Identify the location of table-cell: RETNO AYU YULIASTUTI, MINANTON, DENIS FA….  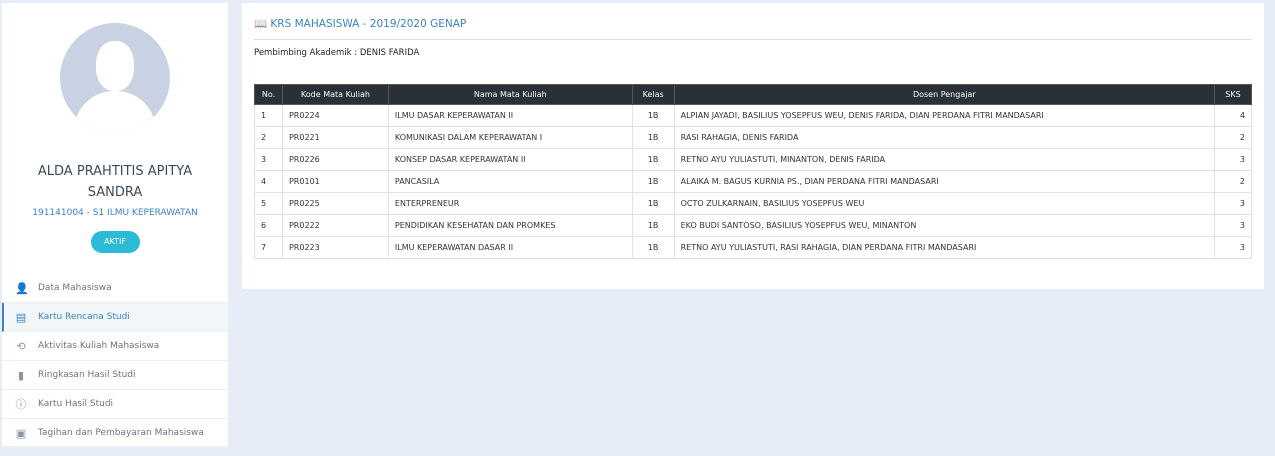
(944, 159).